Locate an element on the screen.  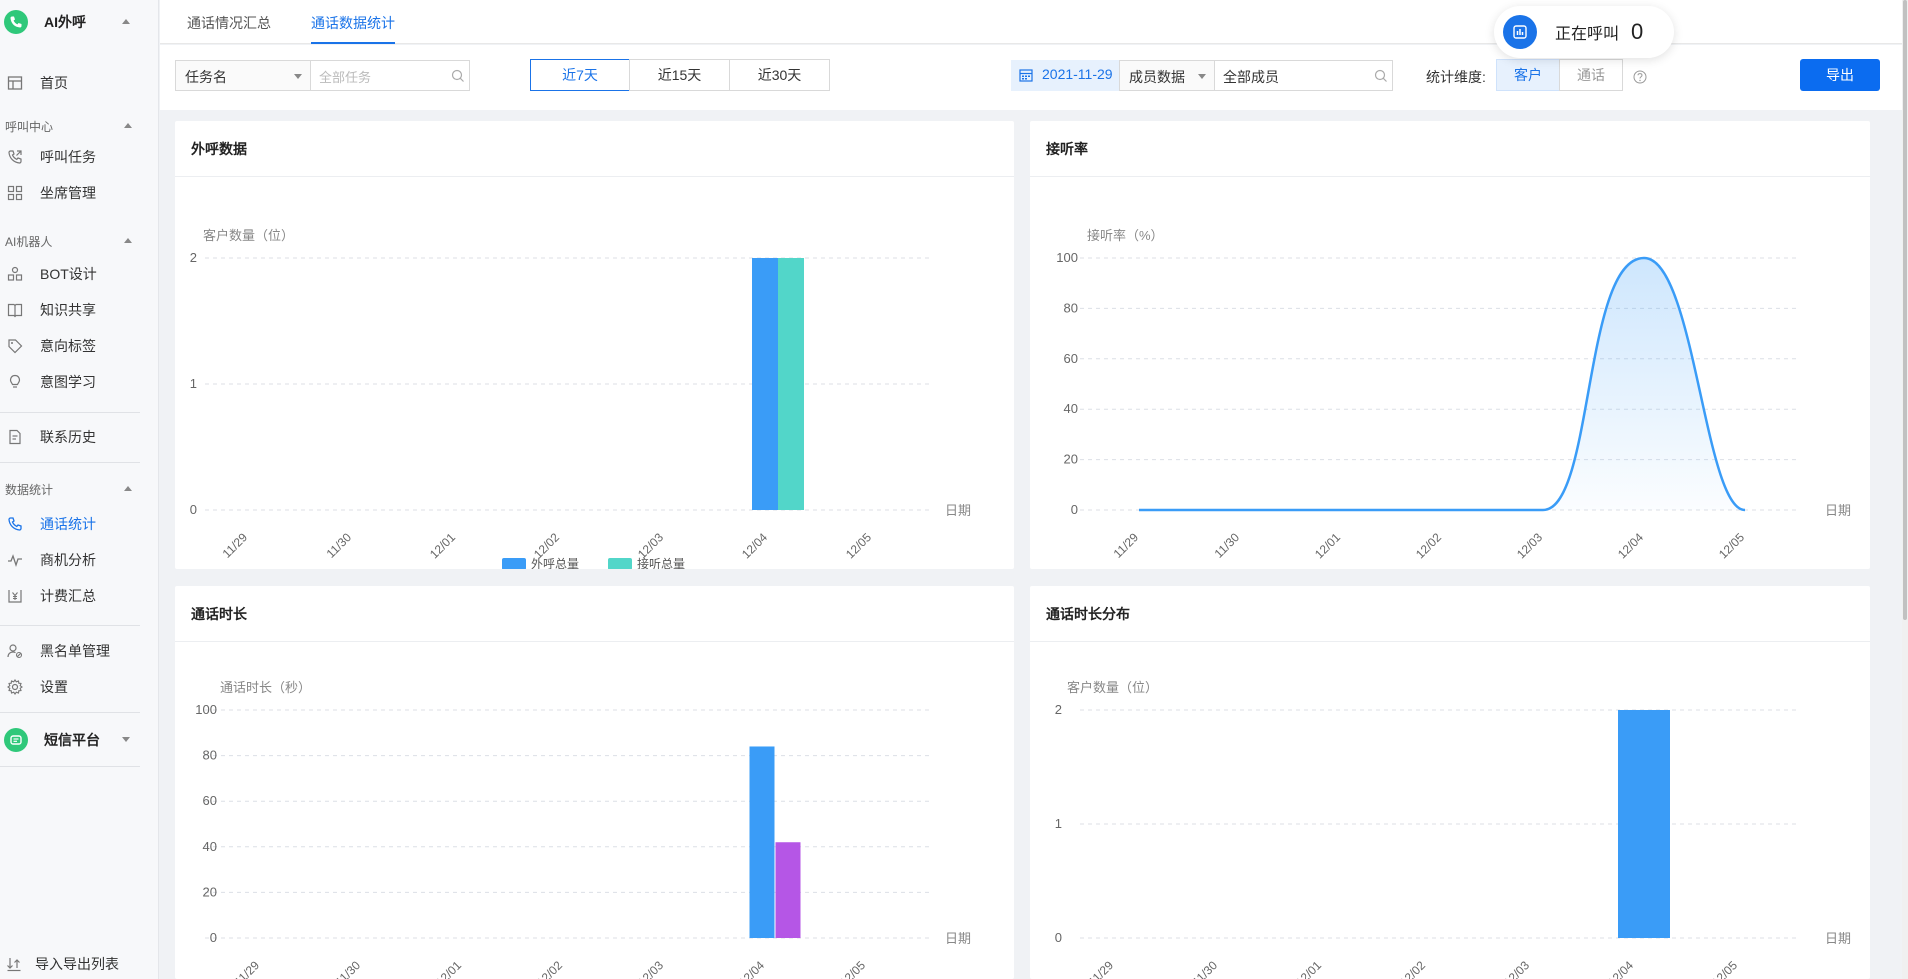
sidebar-item-home: 首页 is located at coordinates (79, 83).